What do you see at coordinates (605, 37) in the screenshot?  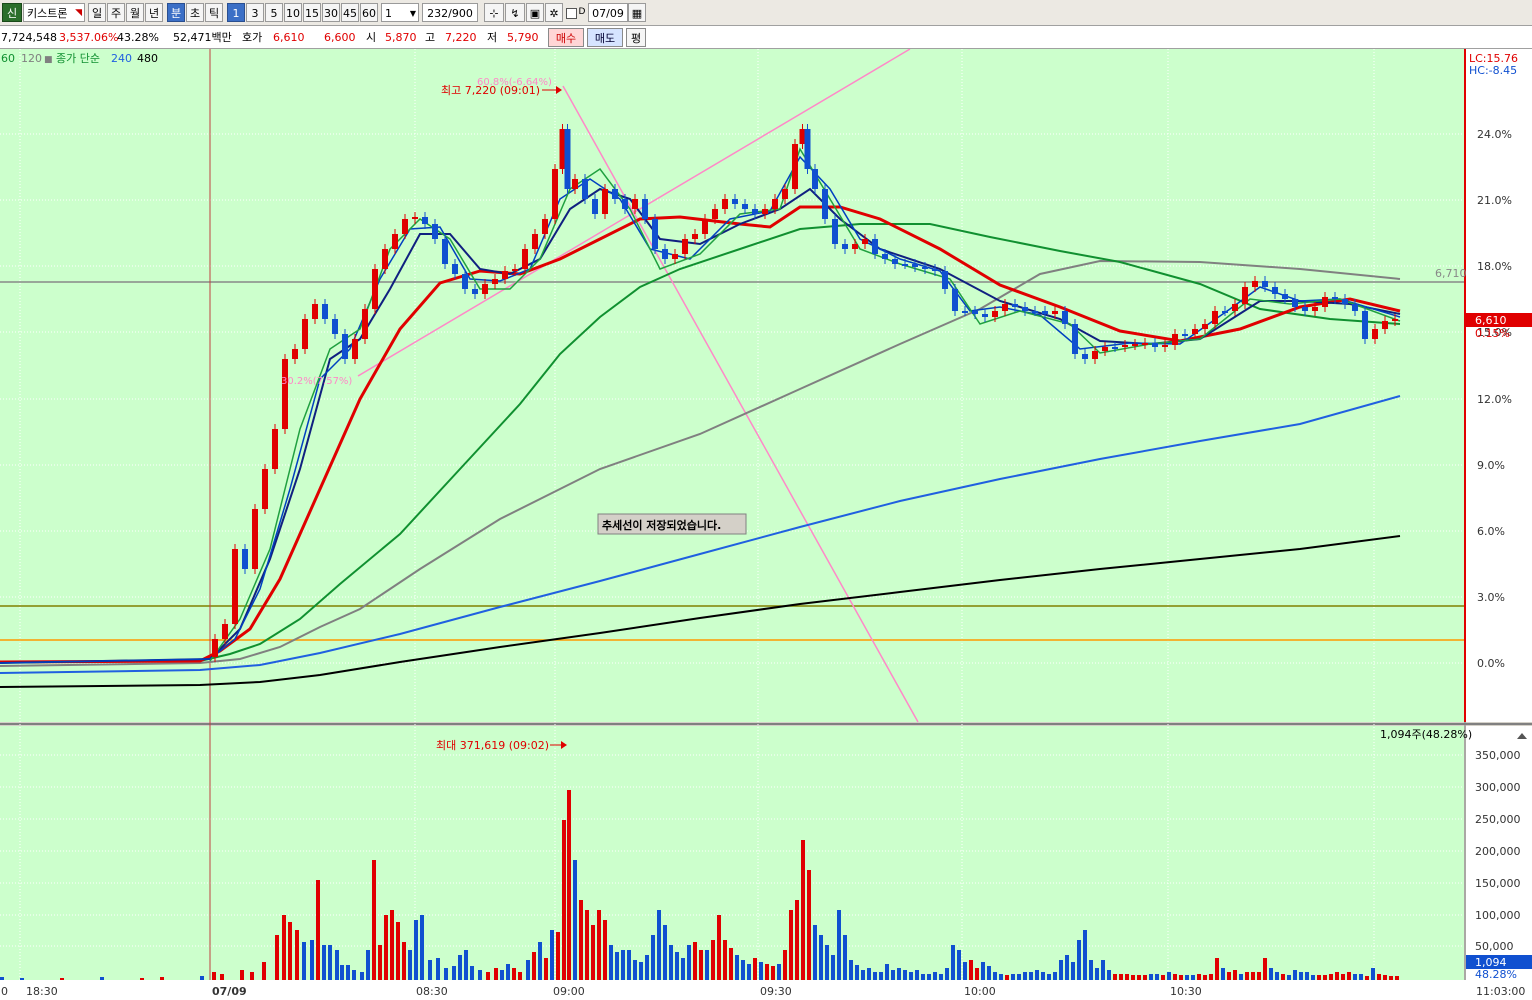 I see `sell-button: 매도` at bounding box center [605, 37].